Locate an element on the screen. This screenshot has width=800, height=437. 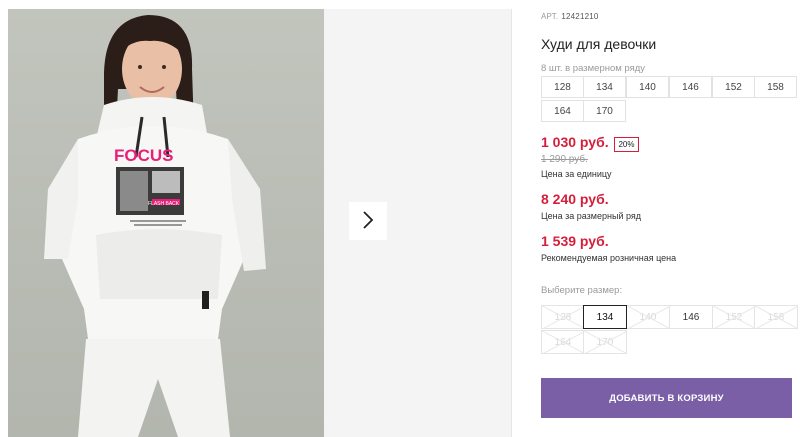
discount-badge: 20% is located at coordinates (626, 144).